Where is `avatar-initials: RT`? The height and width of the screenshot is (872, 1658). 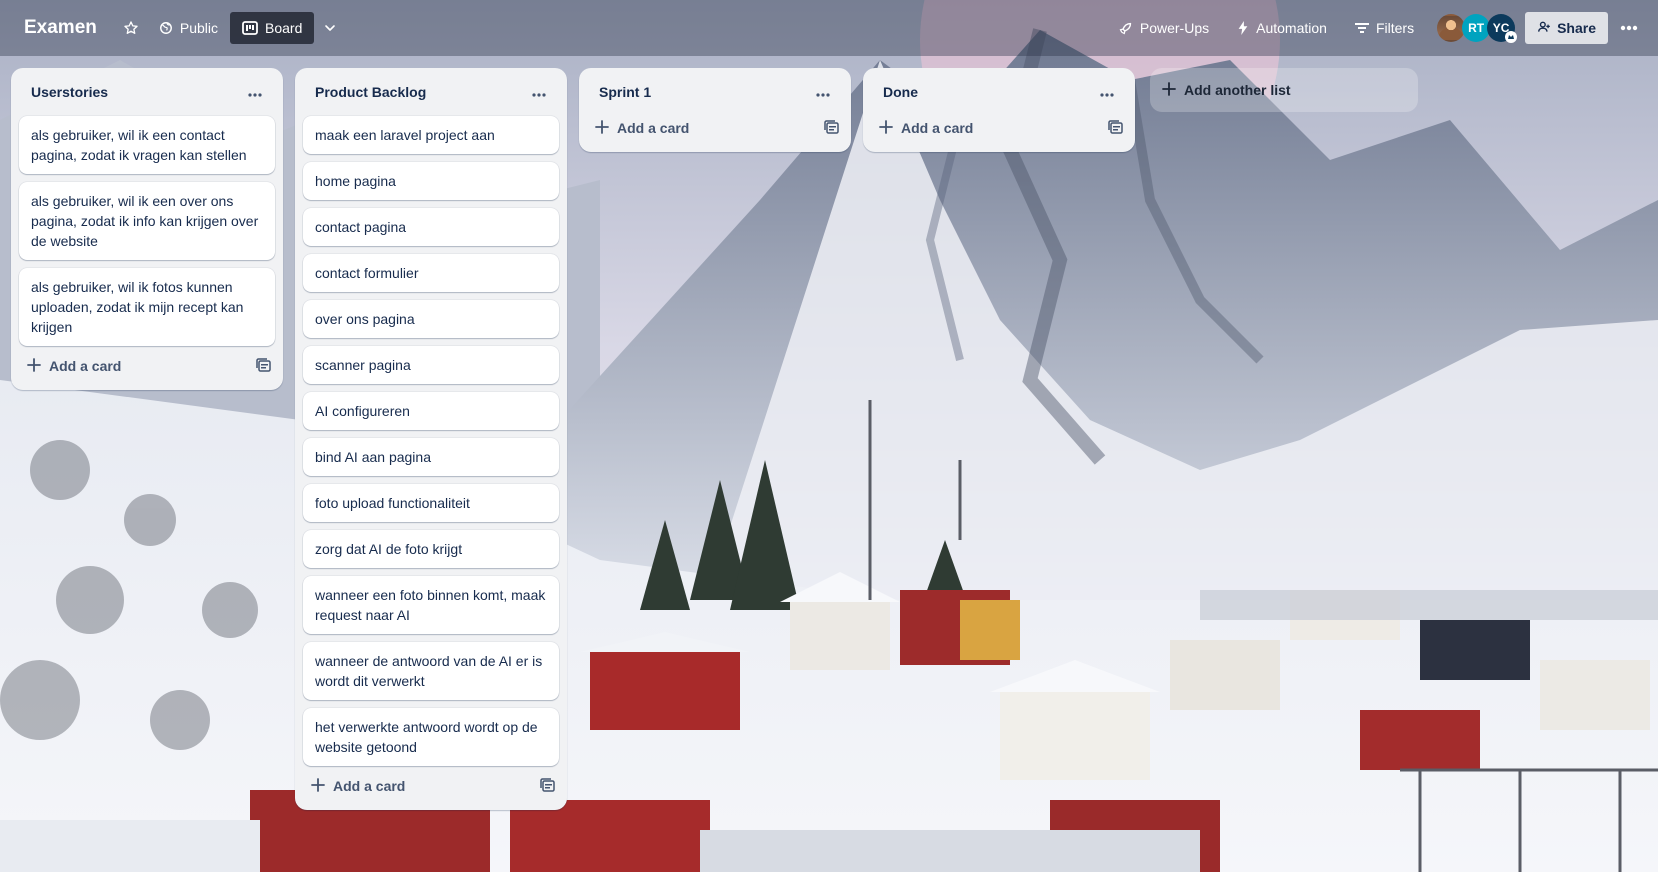 avatar-initials: RT is located at coordinates (1476, 28).